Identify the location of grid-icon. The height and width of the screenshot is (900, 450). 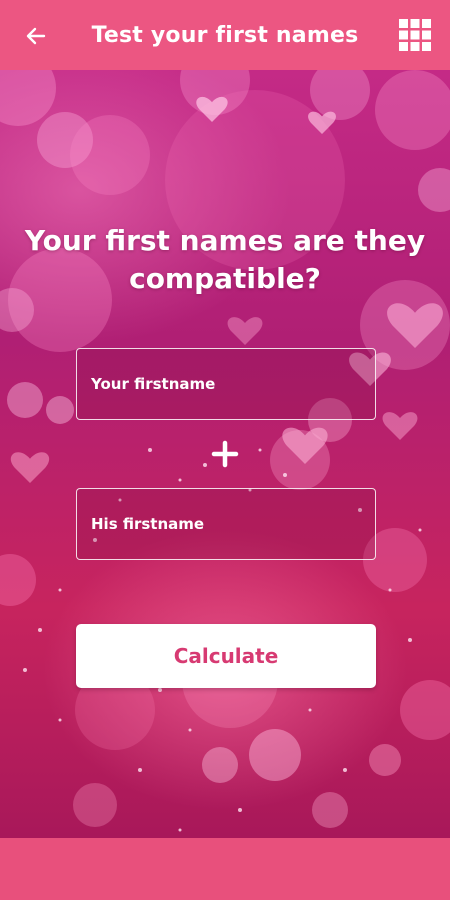
(415, 35).